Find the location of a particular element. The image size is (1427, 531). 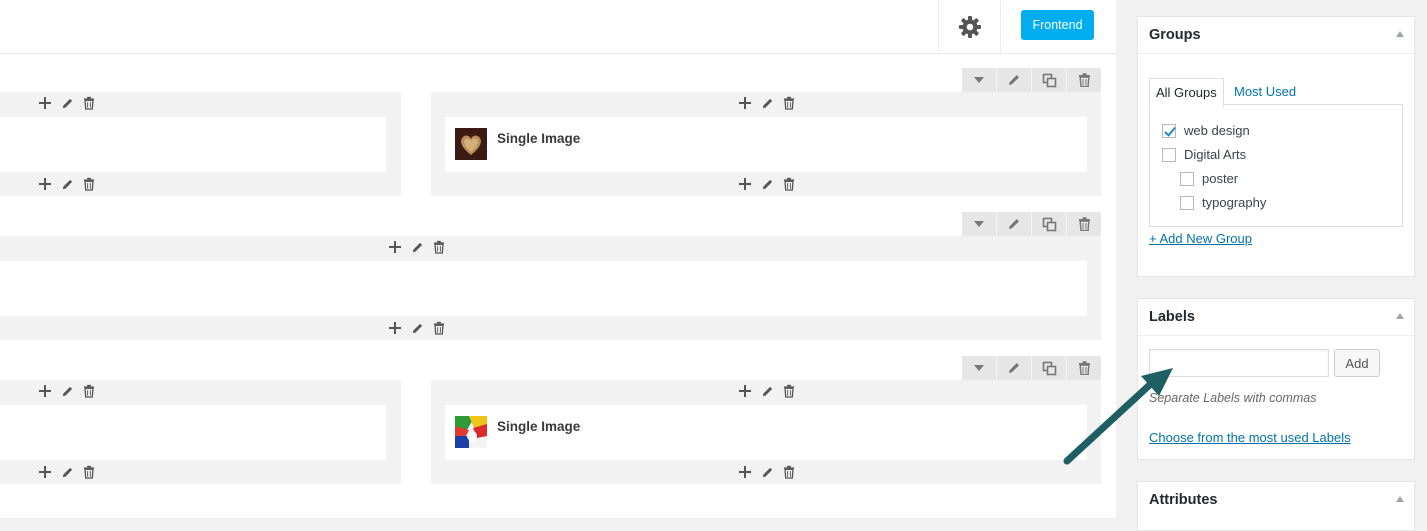

settings-button is located at coordinates (969, 26).